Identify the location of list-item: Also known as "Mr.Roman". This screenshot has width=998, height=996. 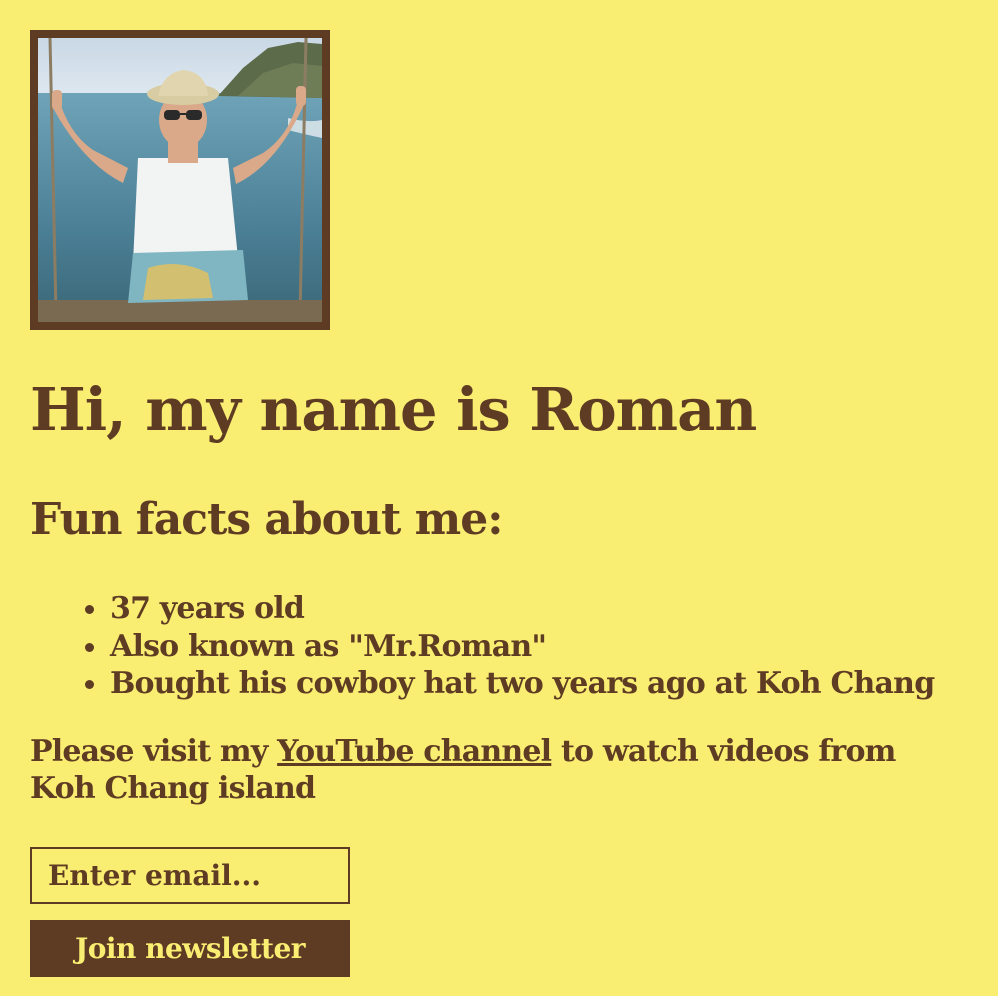
(509, 647).